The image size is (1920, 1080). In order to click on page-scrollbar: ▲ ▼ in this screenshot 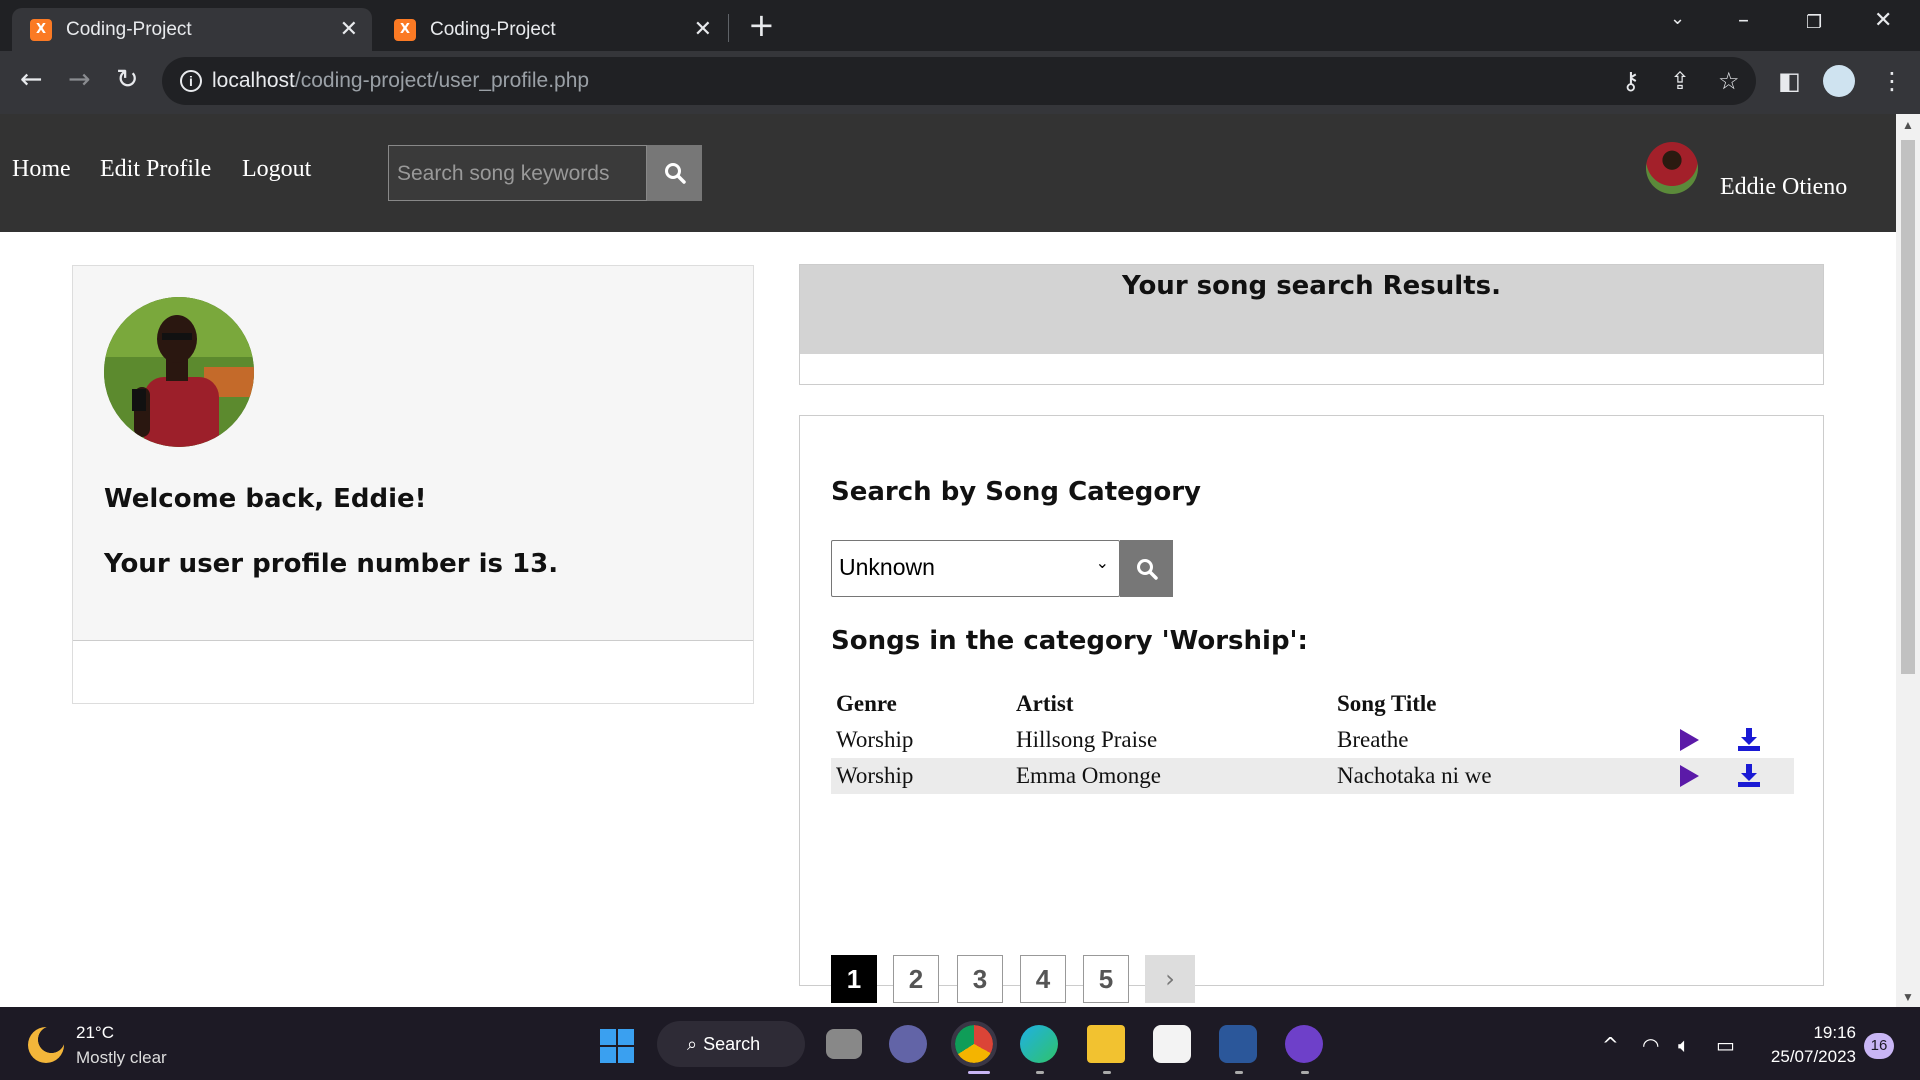, I will do `click(1908, 560)`.